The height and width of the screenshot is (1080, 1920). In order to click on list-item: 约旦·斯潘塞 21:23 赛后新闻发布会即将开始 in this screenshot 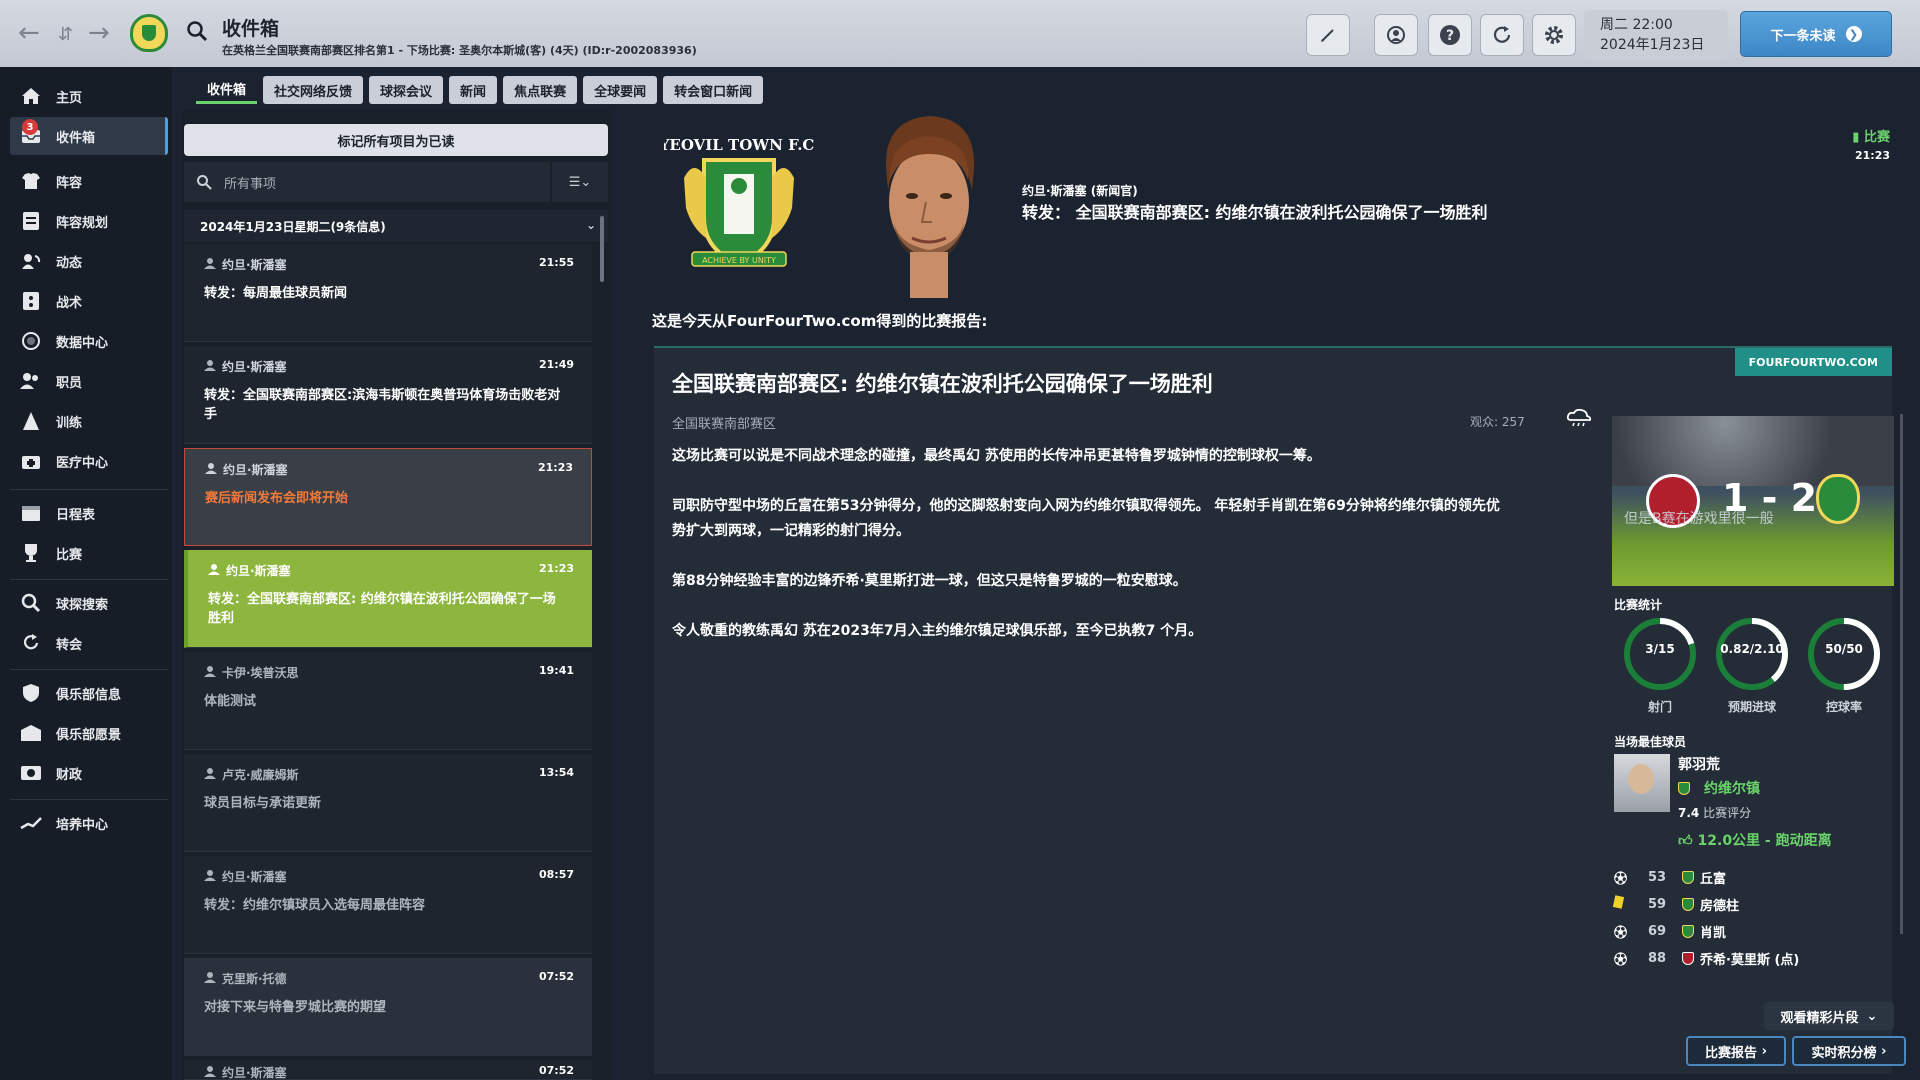, I will do `click(388, 497)`.